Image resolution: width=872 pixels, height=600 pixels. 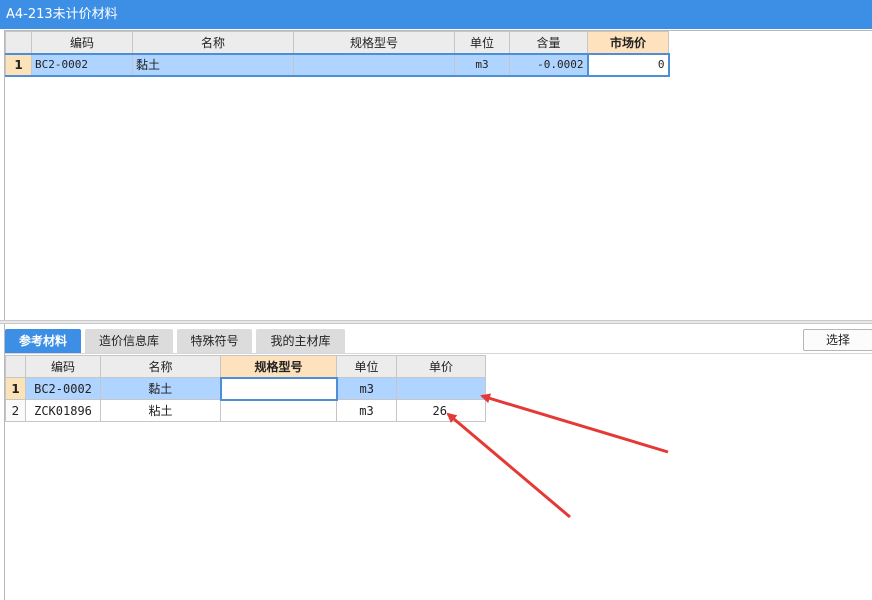 I want to click on cell-spec-input, so click(x=278, y=388).